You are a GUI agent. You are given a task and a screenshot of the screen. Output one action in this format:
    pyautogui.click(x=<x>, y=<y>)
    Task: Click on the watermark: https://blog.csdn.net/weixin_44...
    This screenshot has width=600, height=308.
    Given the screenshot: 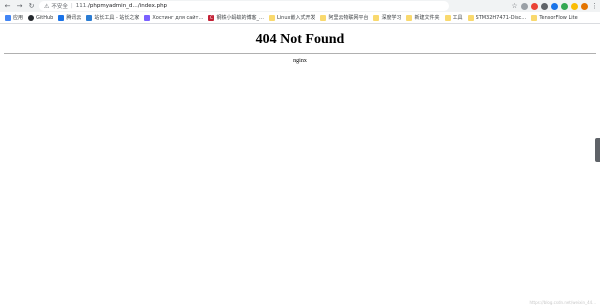 What is the action you would take?
    pyautogui.click(x=562, y=302)
    